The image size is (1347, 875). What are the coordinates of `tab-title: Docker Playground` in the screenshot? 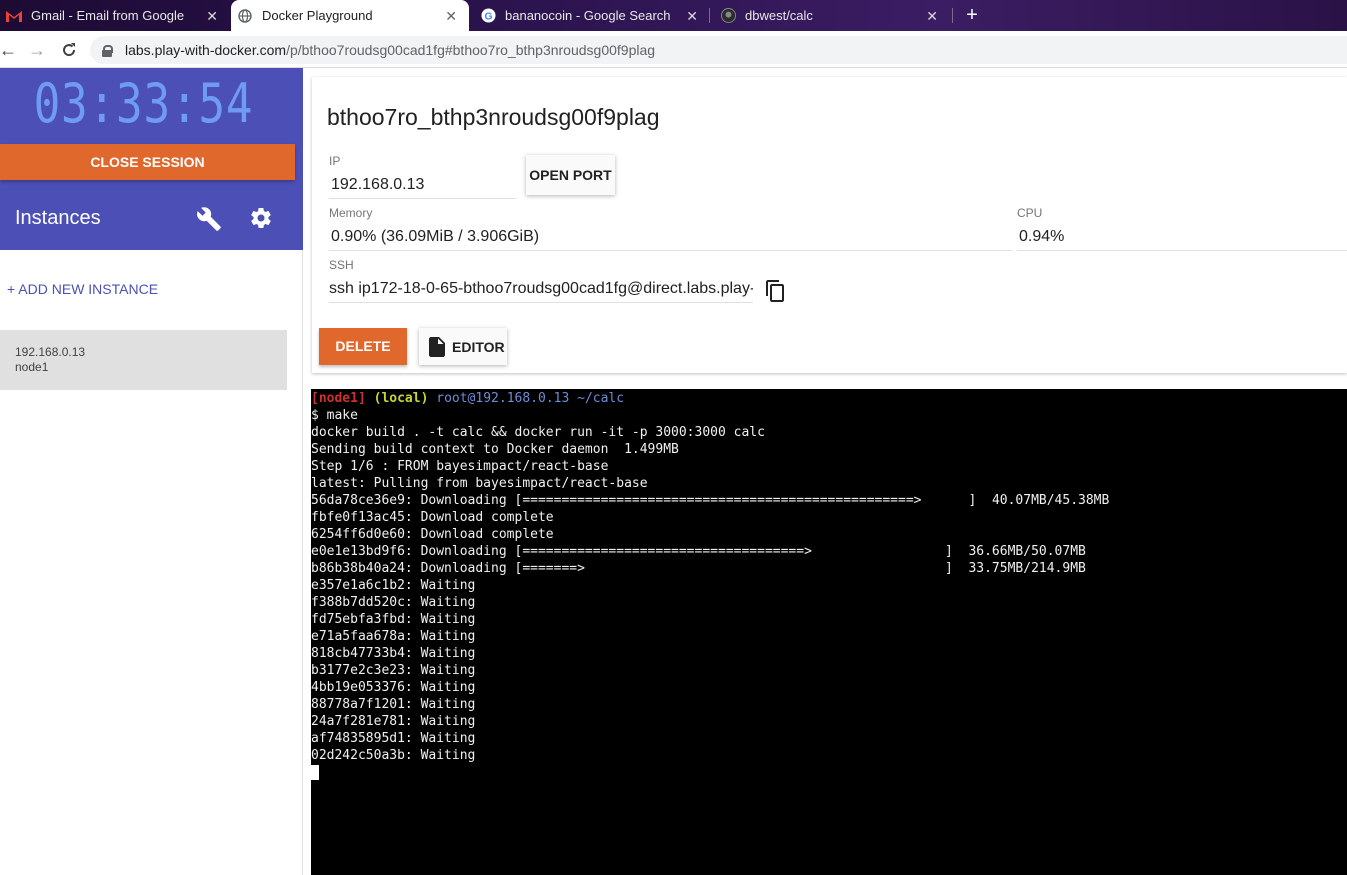 It's located at (317, 15).